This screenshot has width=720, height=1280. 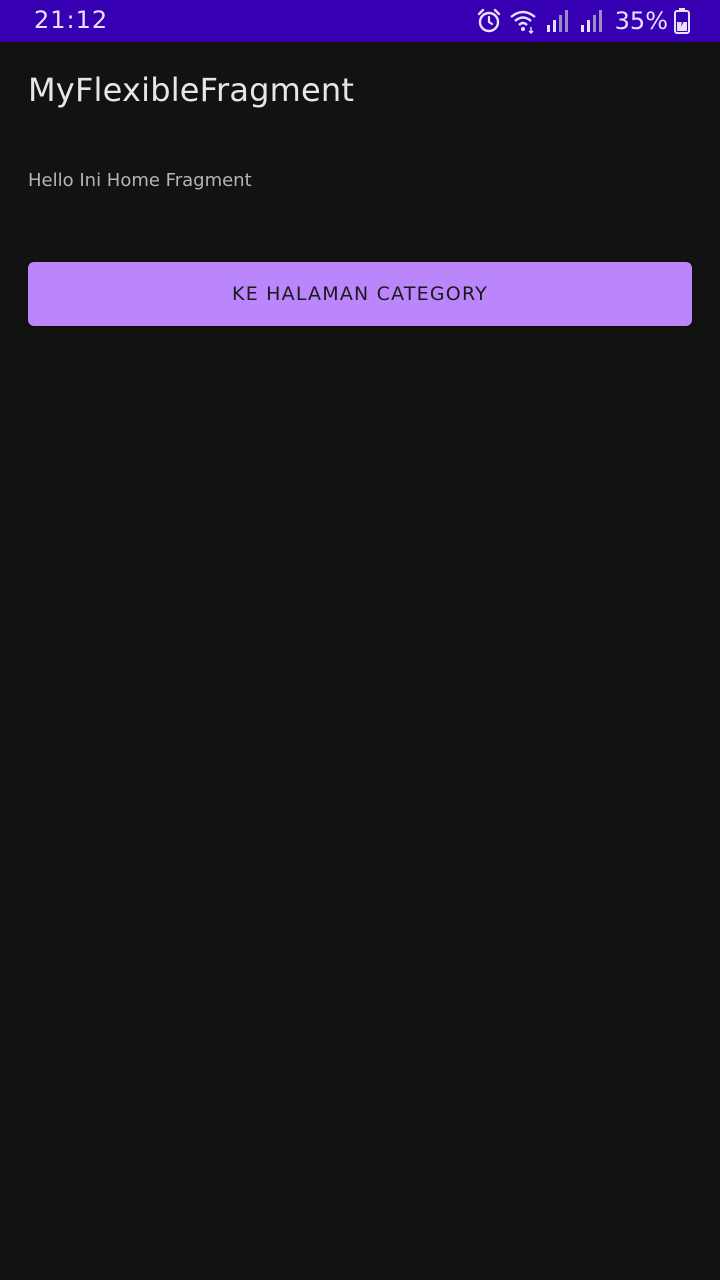 What do you see at coordinates (360, 294) in the screenshot?
I see `go-to-category-button: KE HALAMAN CATEGORY` at bounding box center [360, 294].